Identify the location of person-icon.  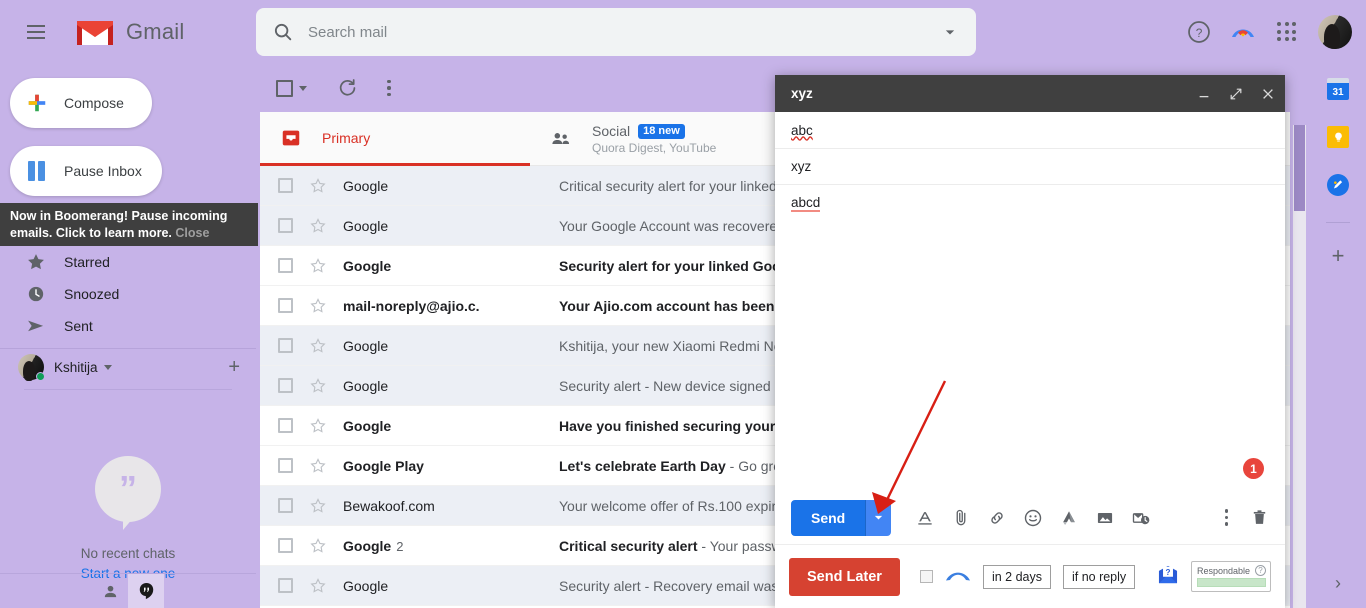
(110, 591).